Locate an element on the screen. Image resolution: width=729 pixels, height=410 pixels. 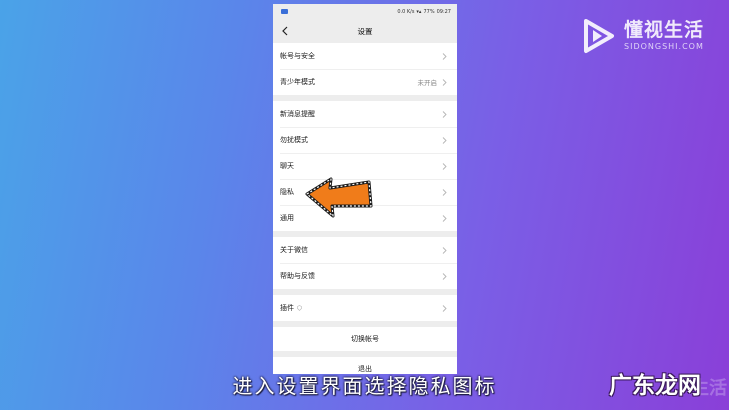
site-watermark: 广东龙网 is located at coordinates (655, 385).